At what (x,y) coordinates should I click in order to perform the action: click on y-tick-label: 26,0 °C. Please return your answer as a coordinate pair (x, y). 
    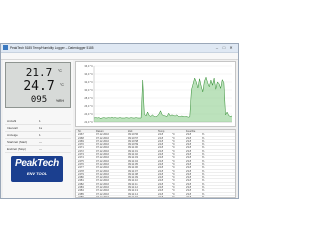
    Looking at the image, I should click on (88, 106).